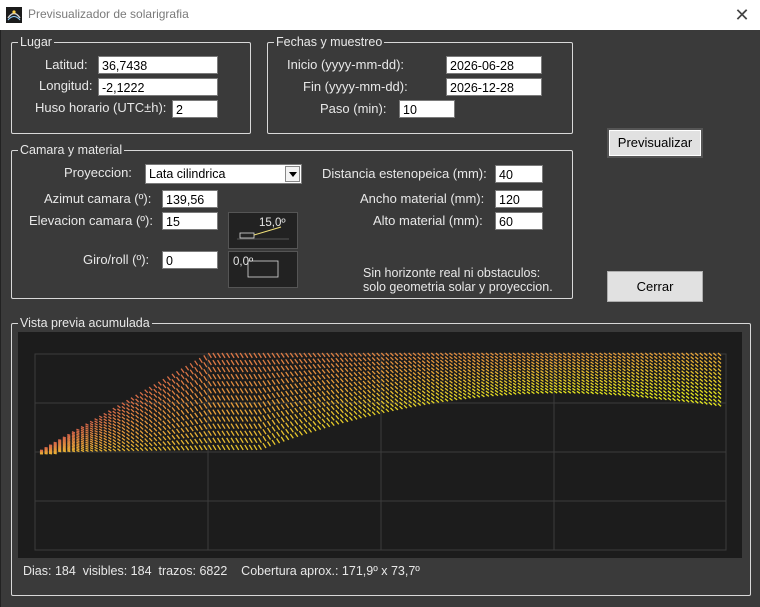 This screenshot has height=607, width=760. Describe the element at coordinates (519, 174) in the screenshot. I see `distancia-input: 40` at that location.